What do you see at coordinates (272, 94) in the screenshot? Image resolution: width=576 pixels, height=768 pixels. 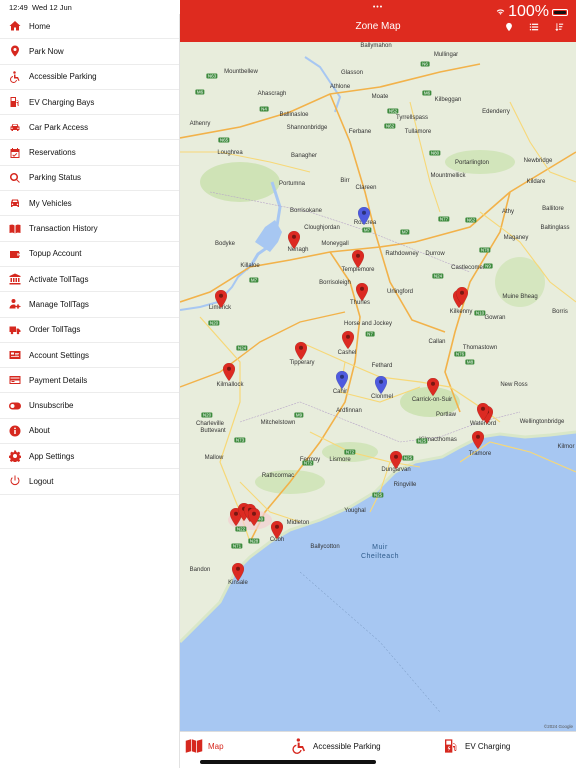 I see `place-label: Ahascragh` at bounding box center [272, 94].